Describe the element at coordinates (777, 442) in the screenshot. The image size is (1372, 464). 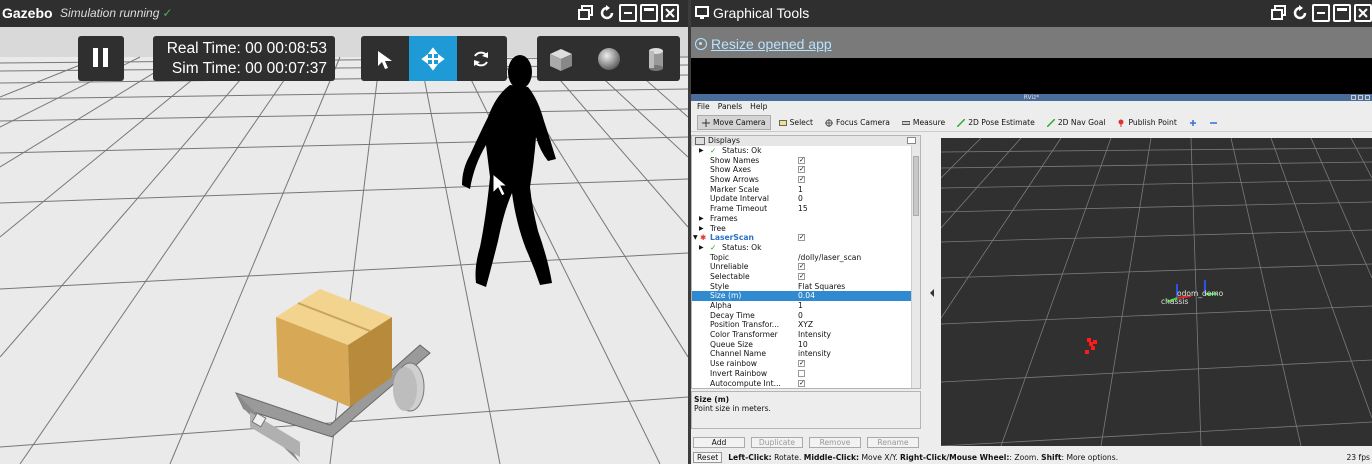
I see `duplicate-button: Duplicate` at that location.